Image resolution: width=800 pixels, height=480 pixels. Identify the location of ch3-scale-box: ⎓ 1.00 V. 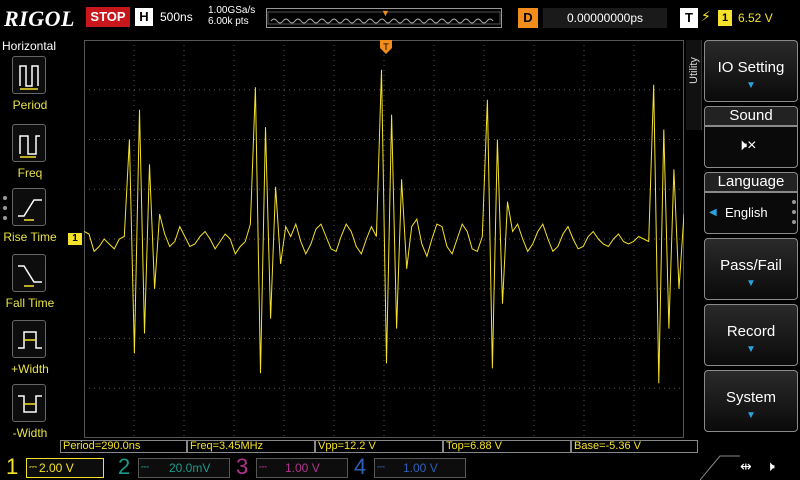
(302, 468).